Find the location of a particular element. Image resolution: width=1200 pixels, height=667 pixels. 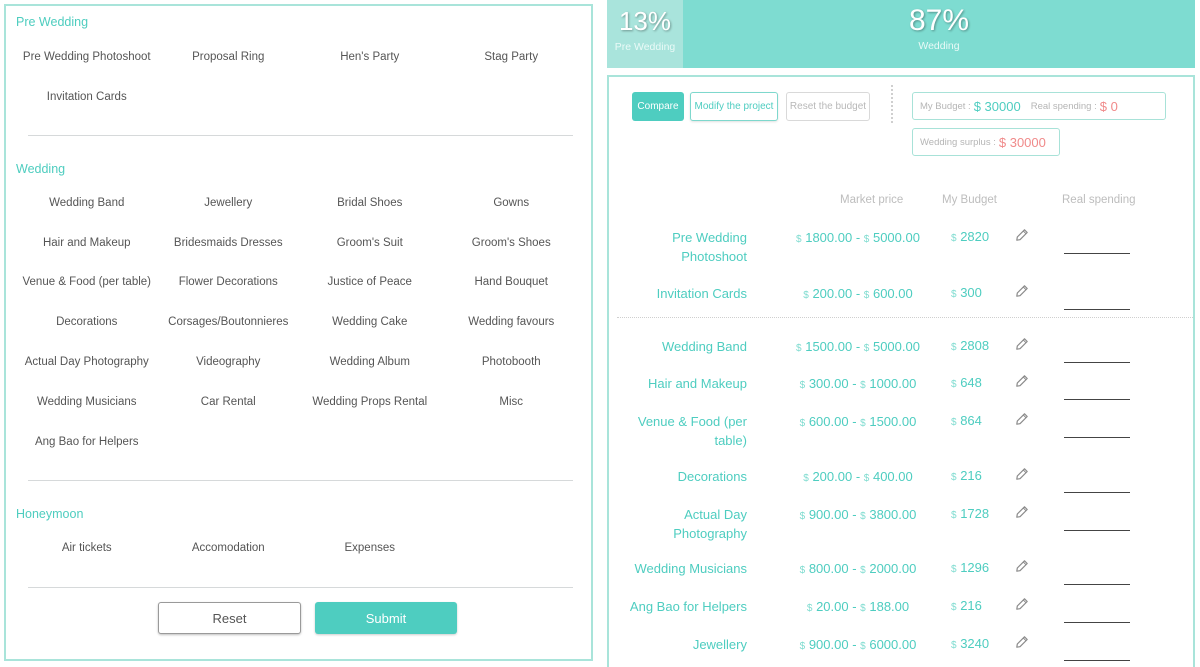

category-item: Wedding Musicians is located at coordinates (87, 402).